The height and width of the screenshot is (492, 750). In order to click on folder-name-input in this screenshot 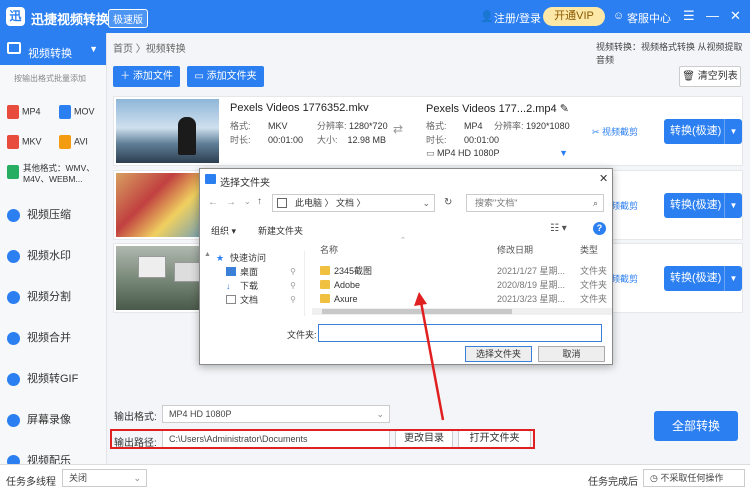, I will do `click(460, 333)`.